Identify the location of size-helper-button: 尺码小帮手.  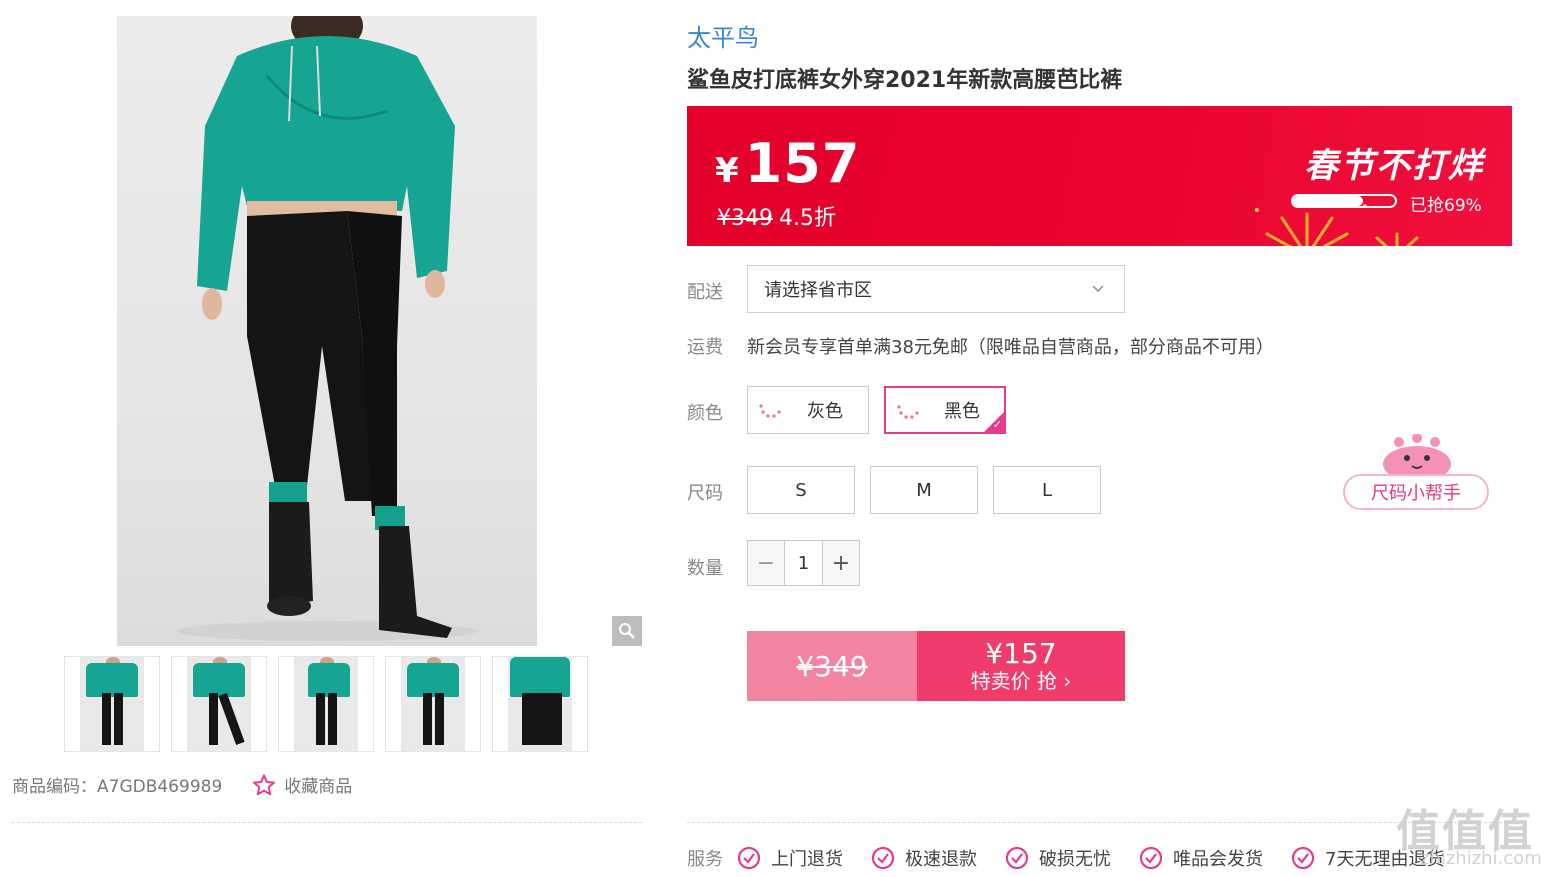
(1417, 474).